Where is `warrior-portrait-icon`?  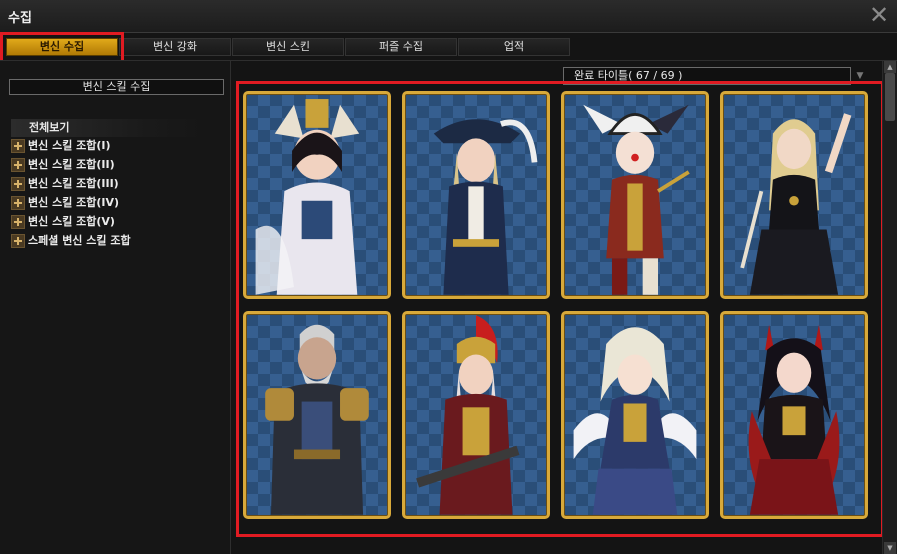 warrior-portrait-icon is located at coordinates (317, 419).